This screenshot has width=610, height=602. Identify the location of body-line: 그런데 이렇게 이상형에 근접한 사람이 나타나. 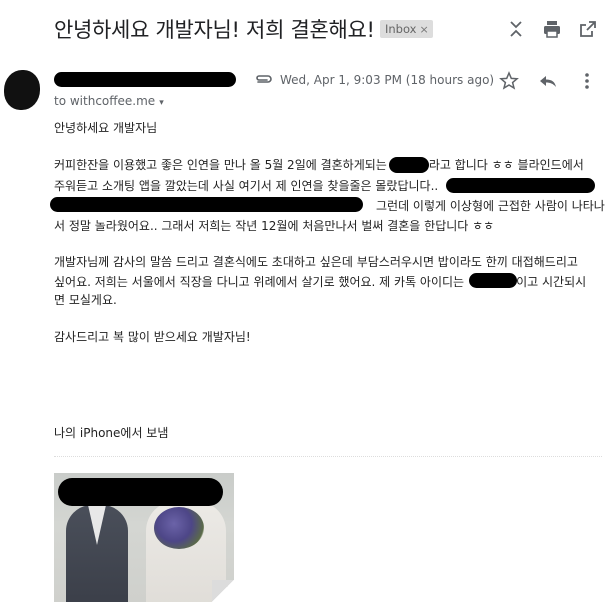
(490, 206).